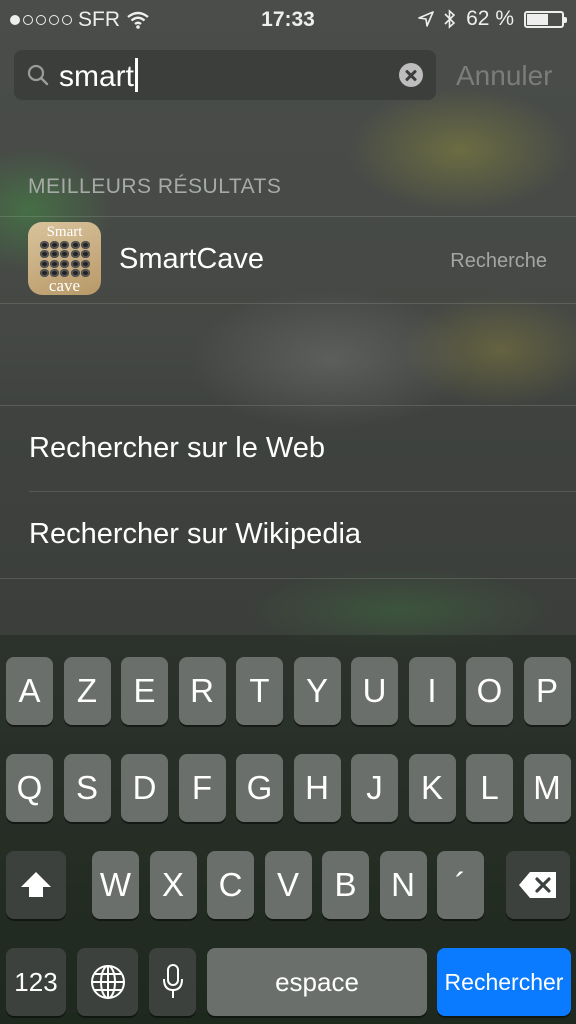 This screenshot has height=1024, width=576. I want to click on search-web-row: Rechercher sur le Web, so click(288, 448).